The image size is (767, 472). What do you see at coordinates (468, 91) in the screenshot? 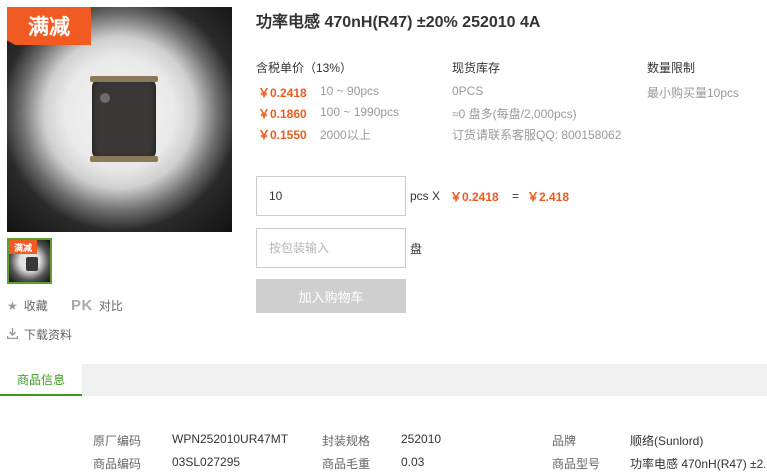
I see `stock-qty: 0PCS` at bounding box center [468, 91].